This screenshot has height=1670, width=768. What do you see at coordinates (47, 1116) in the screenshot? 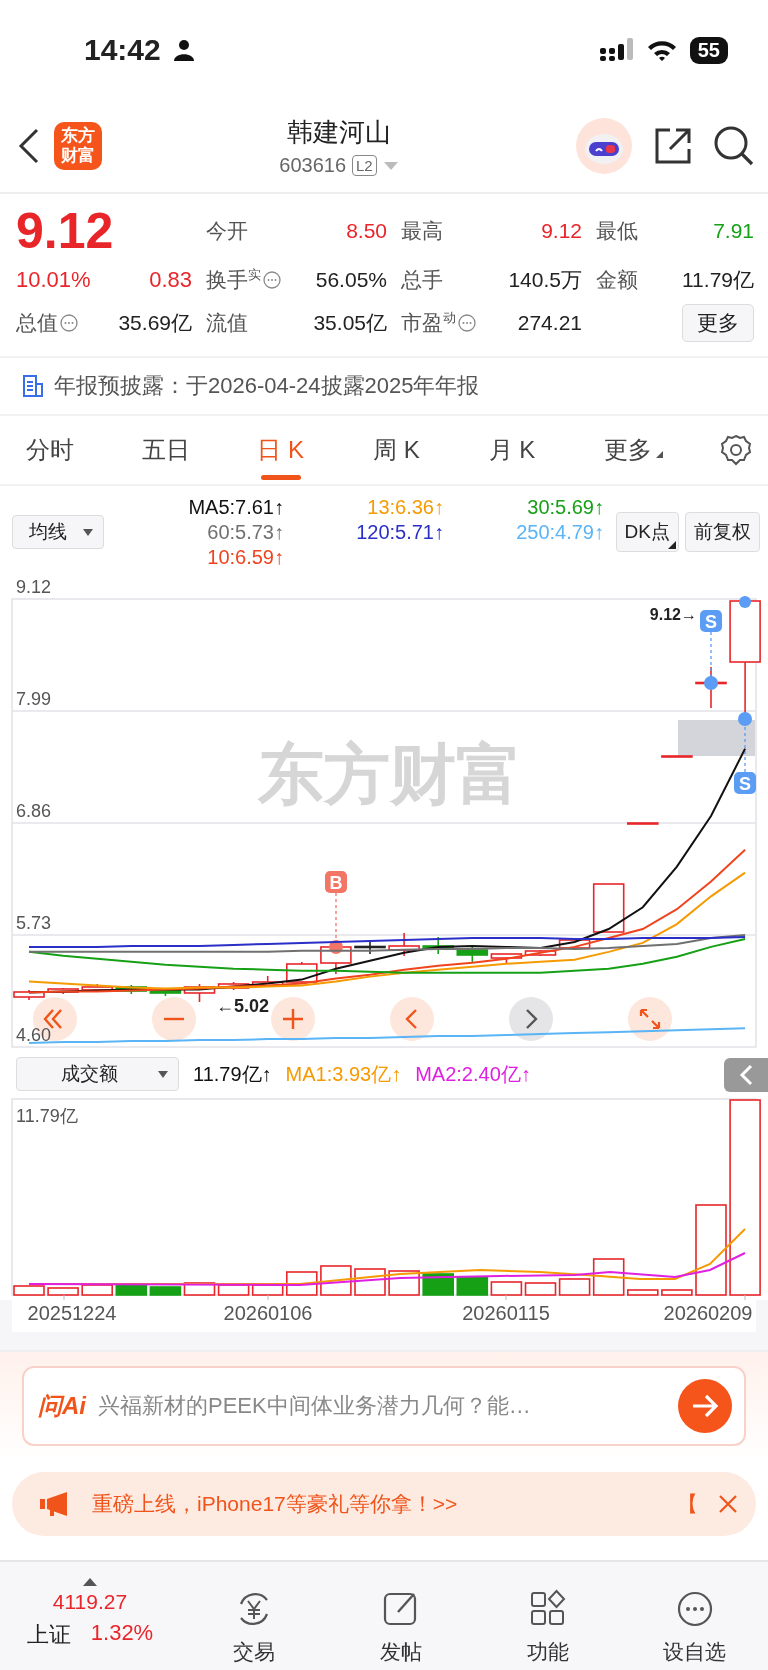
I see `volume-axis-label: 11.79亿` at bounding box center [47, 1116].